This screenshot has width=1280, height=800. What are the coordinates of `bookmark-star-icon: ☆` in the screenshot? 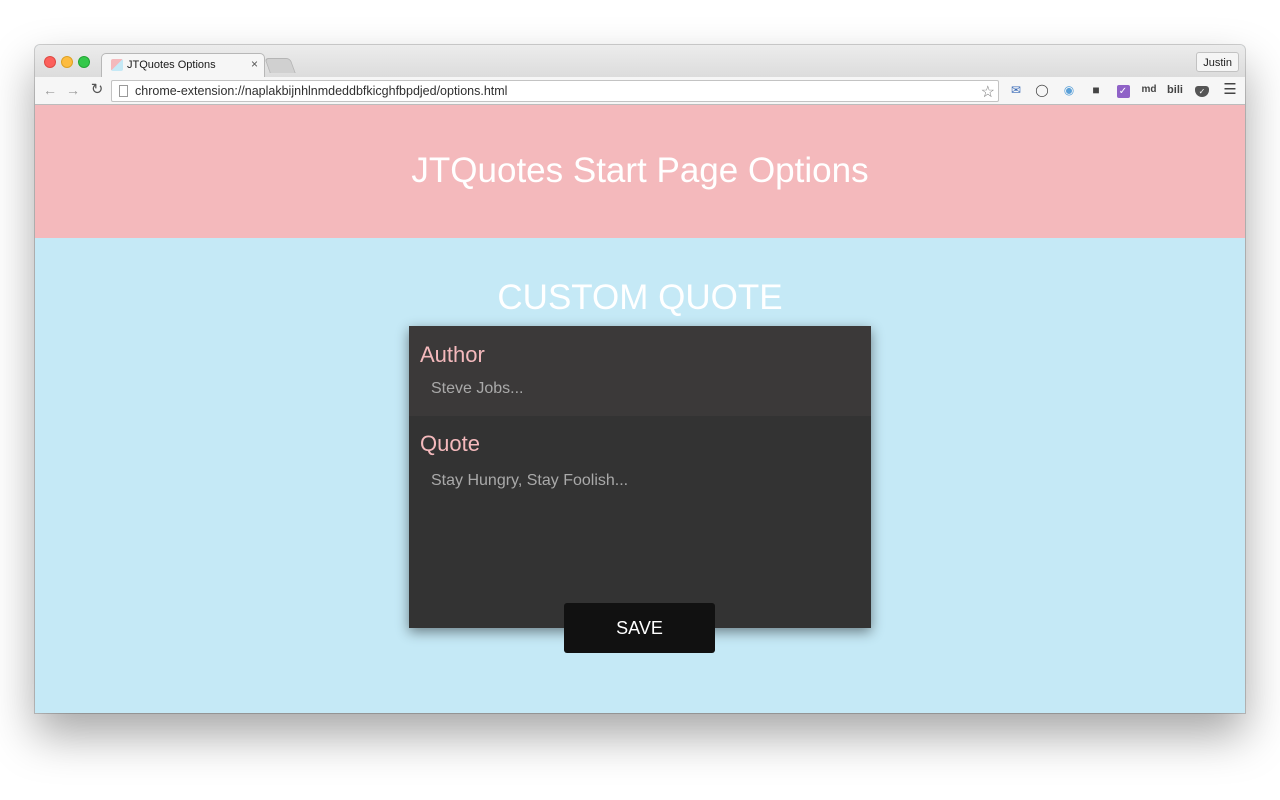 It's located at (988, 92).